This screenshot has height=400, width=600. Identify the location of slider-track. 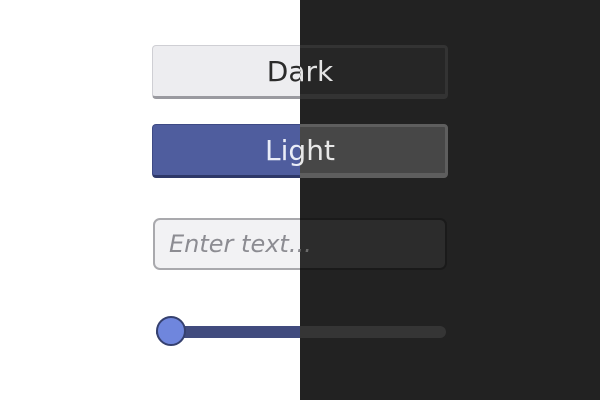
(373, 332).